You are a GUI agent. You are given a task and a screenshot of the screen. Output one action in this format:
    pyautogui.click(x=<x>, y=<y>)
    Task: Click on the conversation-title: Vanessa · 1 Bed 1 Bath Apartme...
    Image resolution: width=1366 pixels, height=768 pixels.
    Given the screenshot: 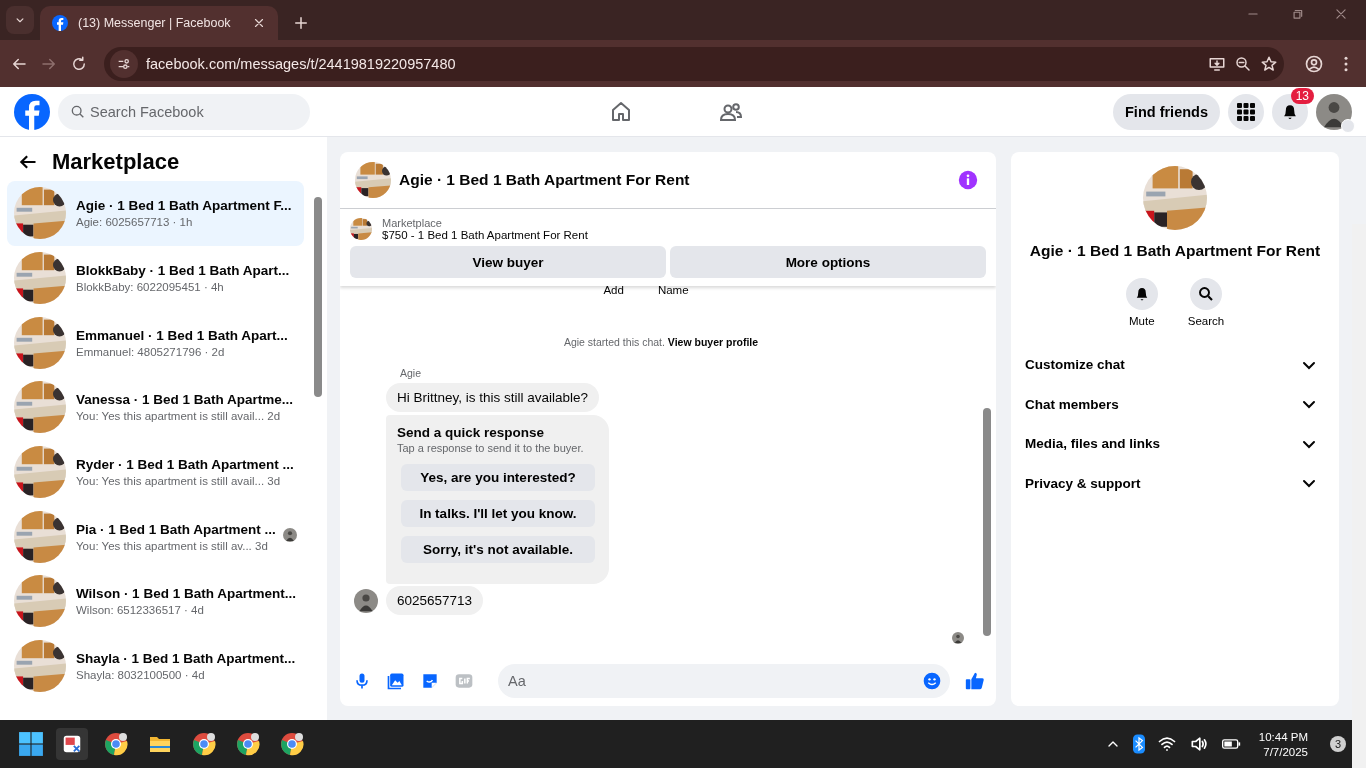 What is the action you would take?
    pyautogui.click(x=185, y=400)
    